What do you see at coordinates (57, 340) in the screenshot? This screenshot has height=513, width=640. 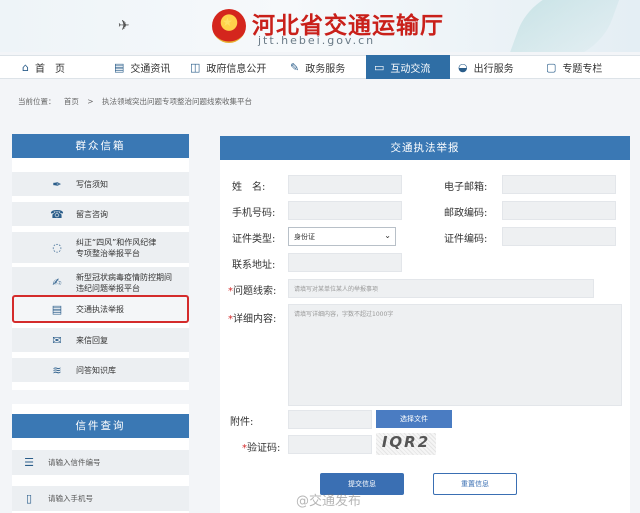 I see `mail-icon: ✉` at bounding box center [57, 340].